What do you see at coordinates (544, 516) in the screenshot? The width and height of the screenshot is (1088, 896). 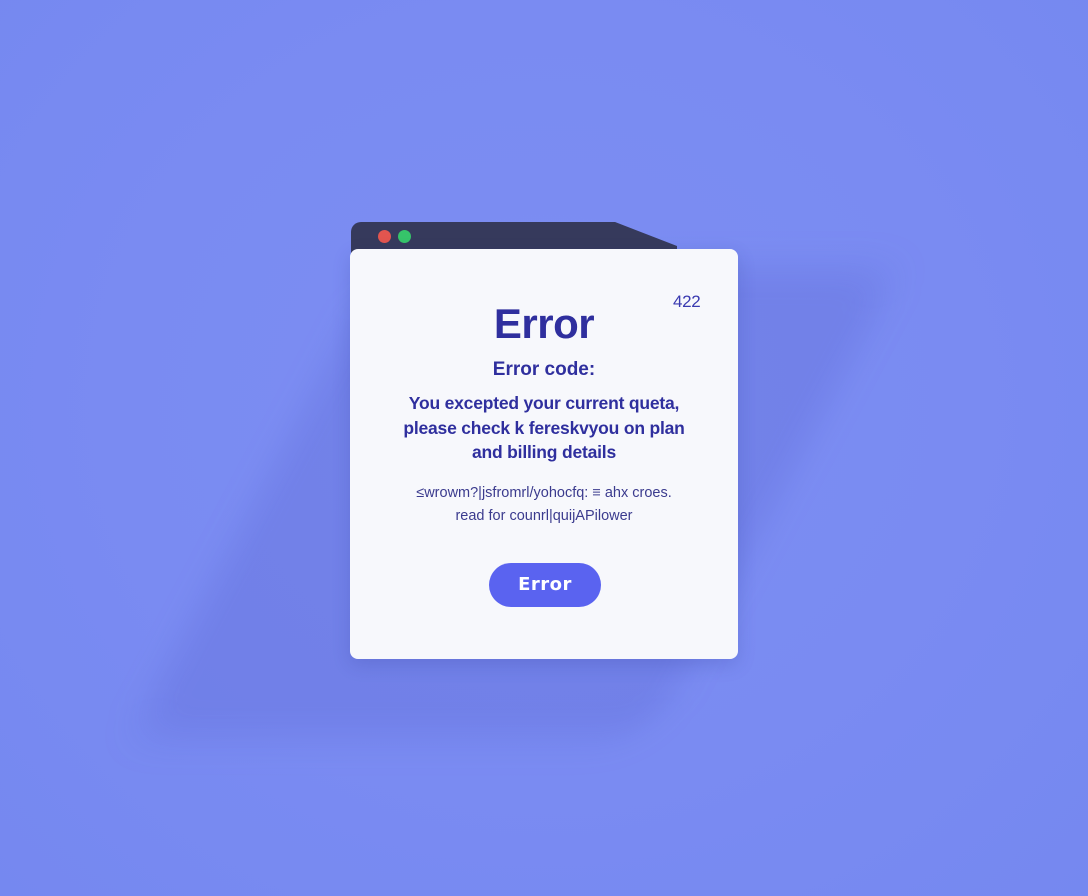 I see `fine-print-line-2: read for counrl|quijAPilower` at bounding box center [544, 516].